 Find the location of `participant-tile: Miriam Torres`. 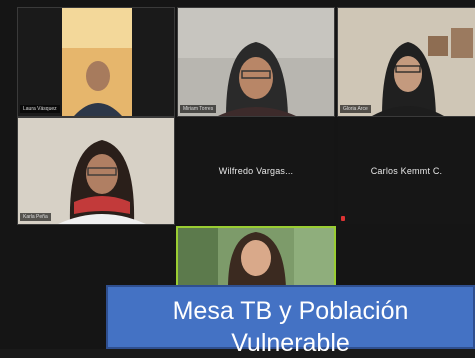

participant-tile: Miriam Torres is located at coordinates (256, 62).